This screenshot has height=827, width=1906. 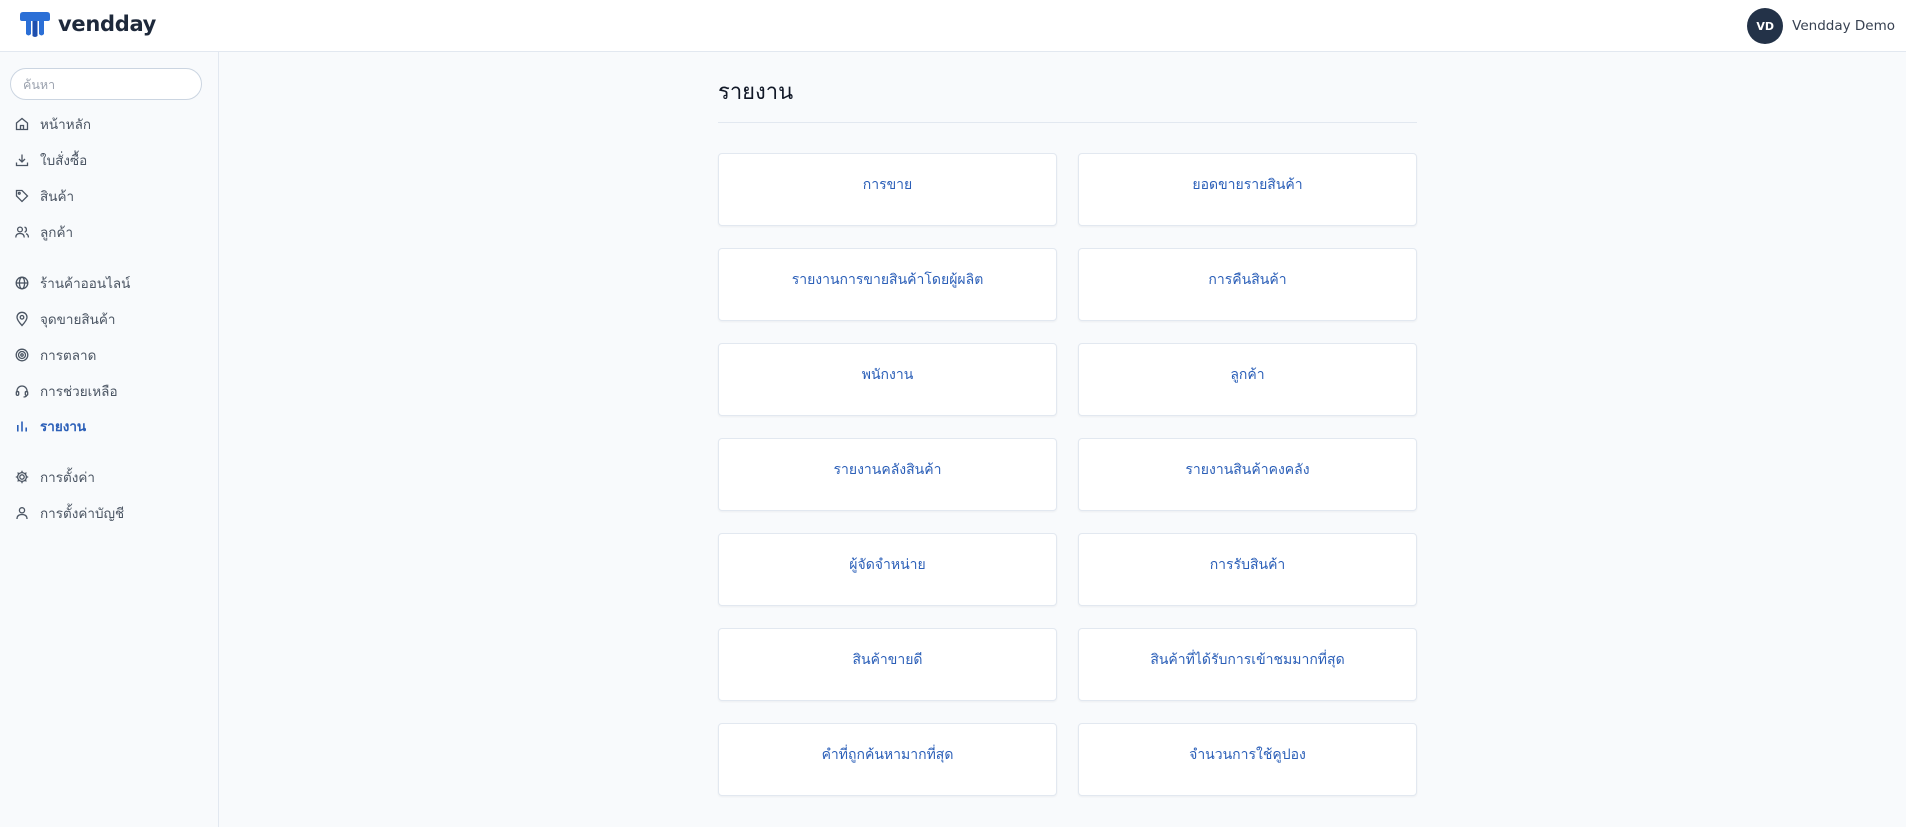 I want to click on report-card-returns: การคืนสินค้า, so click(x=1247, y=284).